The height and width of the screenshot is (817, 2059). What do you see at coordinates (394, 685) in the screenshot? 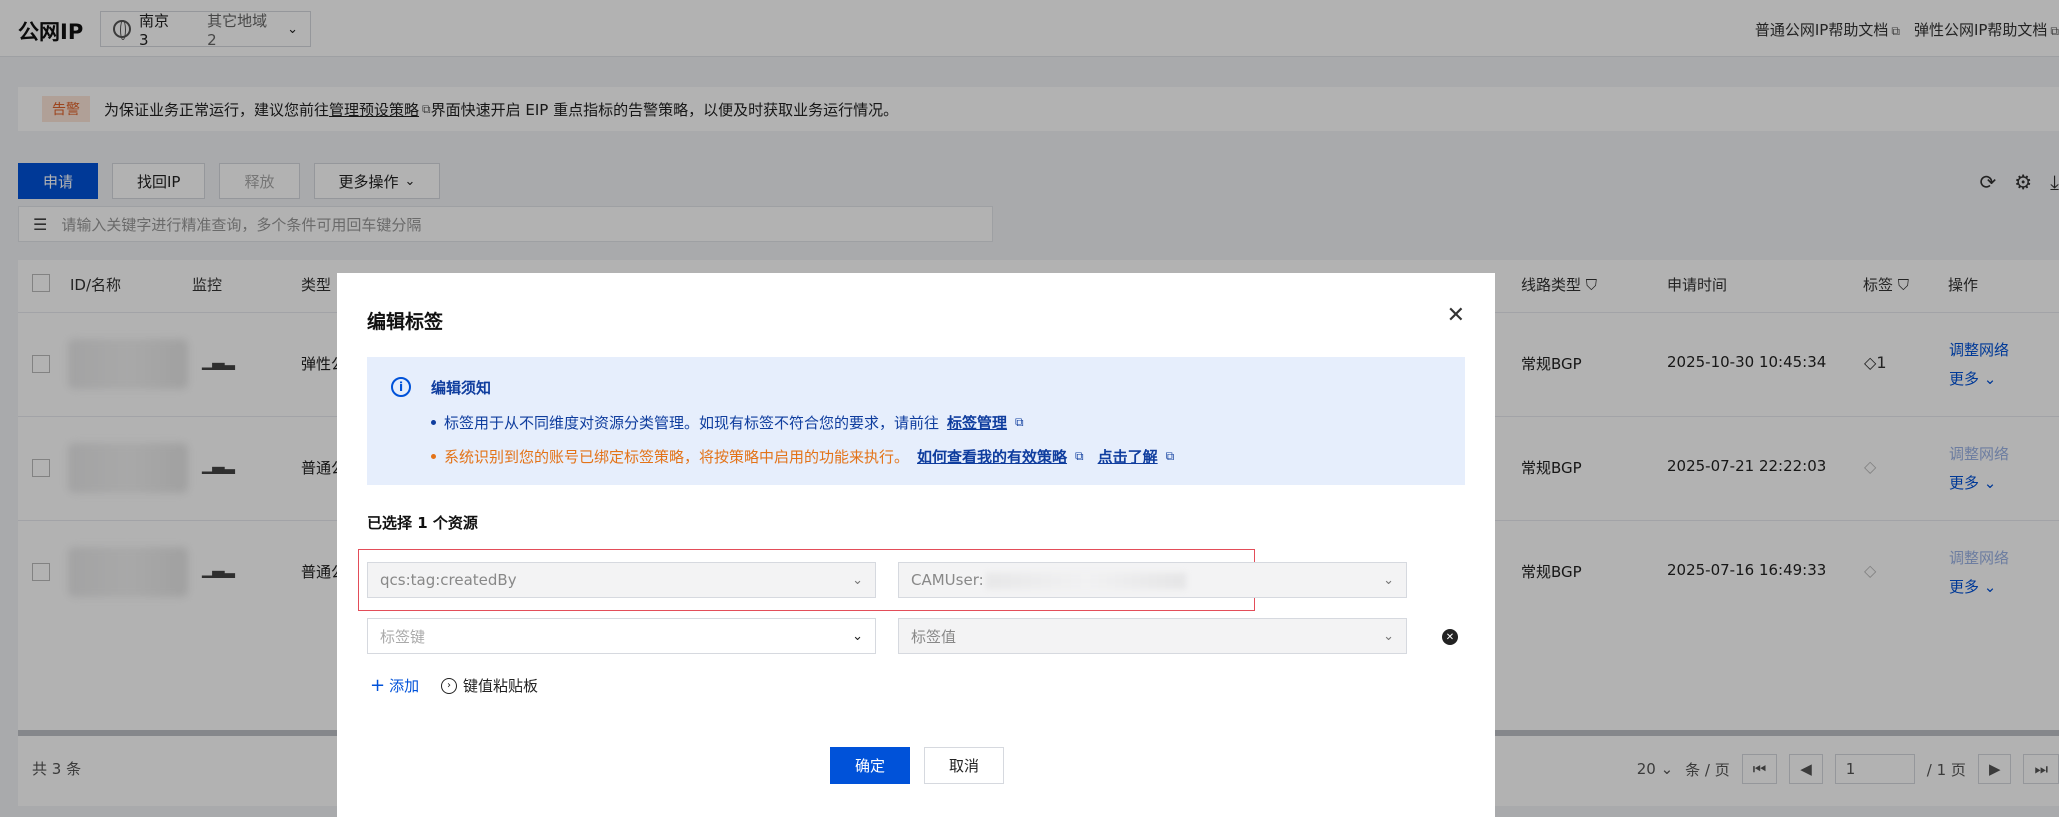
I see `add-tag-button: + 添加` at bounding box center [394, 685].